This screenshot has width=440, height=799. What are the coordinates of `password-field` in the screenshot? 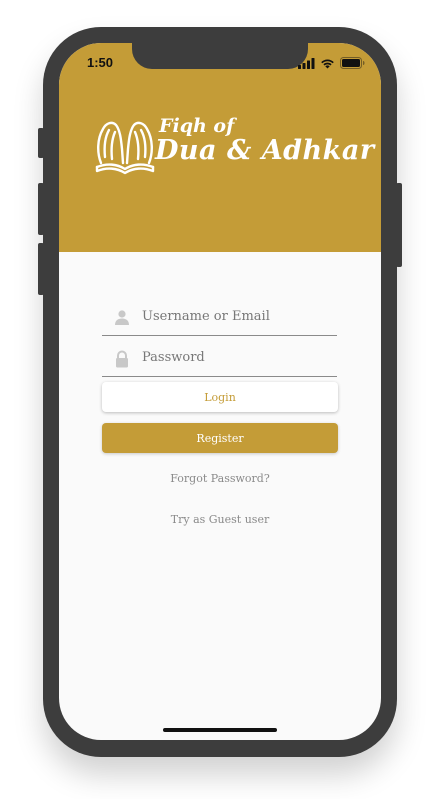 It's located at (219, 359).